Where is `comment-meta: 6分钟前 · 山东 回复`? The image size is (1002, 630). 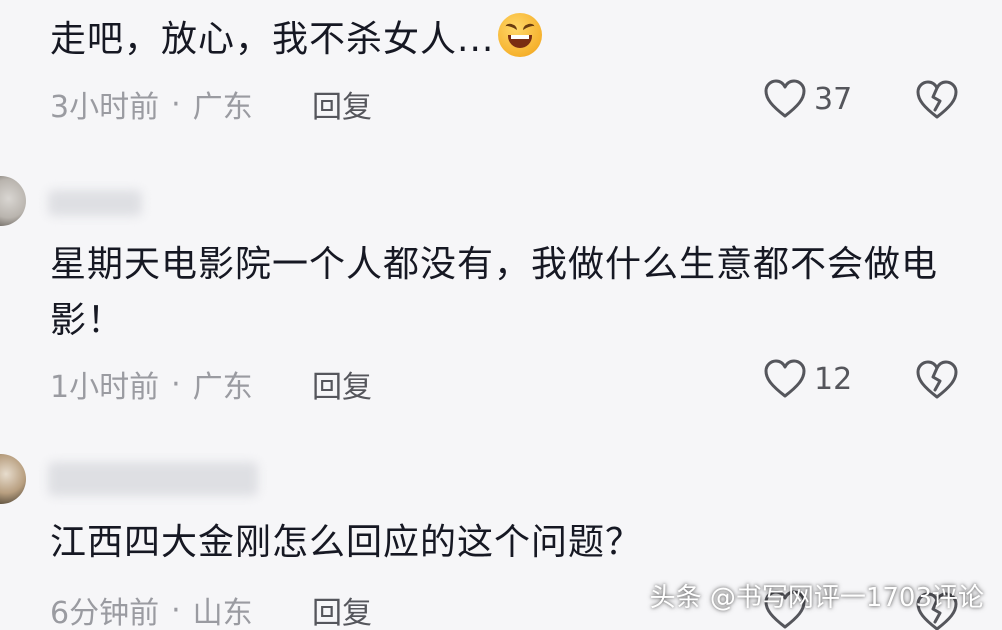
comment-meta: 6分钟前 · 山东 回复 is located at coordinates (211, 609).